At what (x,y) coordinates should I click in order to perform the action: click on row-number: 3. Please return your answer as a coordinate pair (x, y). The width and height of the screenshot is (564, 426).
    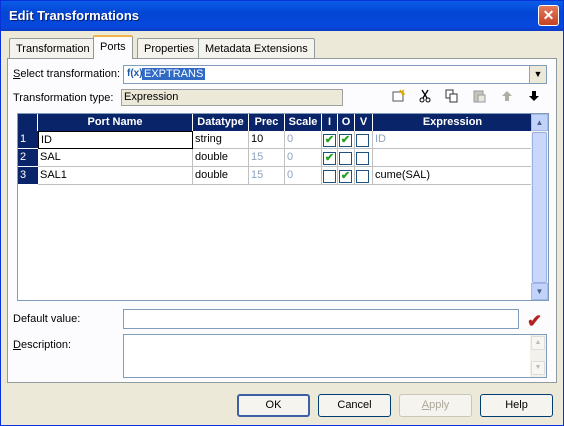
    Looking at the image, I should click on (28, 175).